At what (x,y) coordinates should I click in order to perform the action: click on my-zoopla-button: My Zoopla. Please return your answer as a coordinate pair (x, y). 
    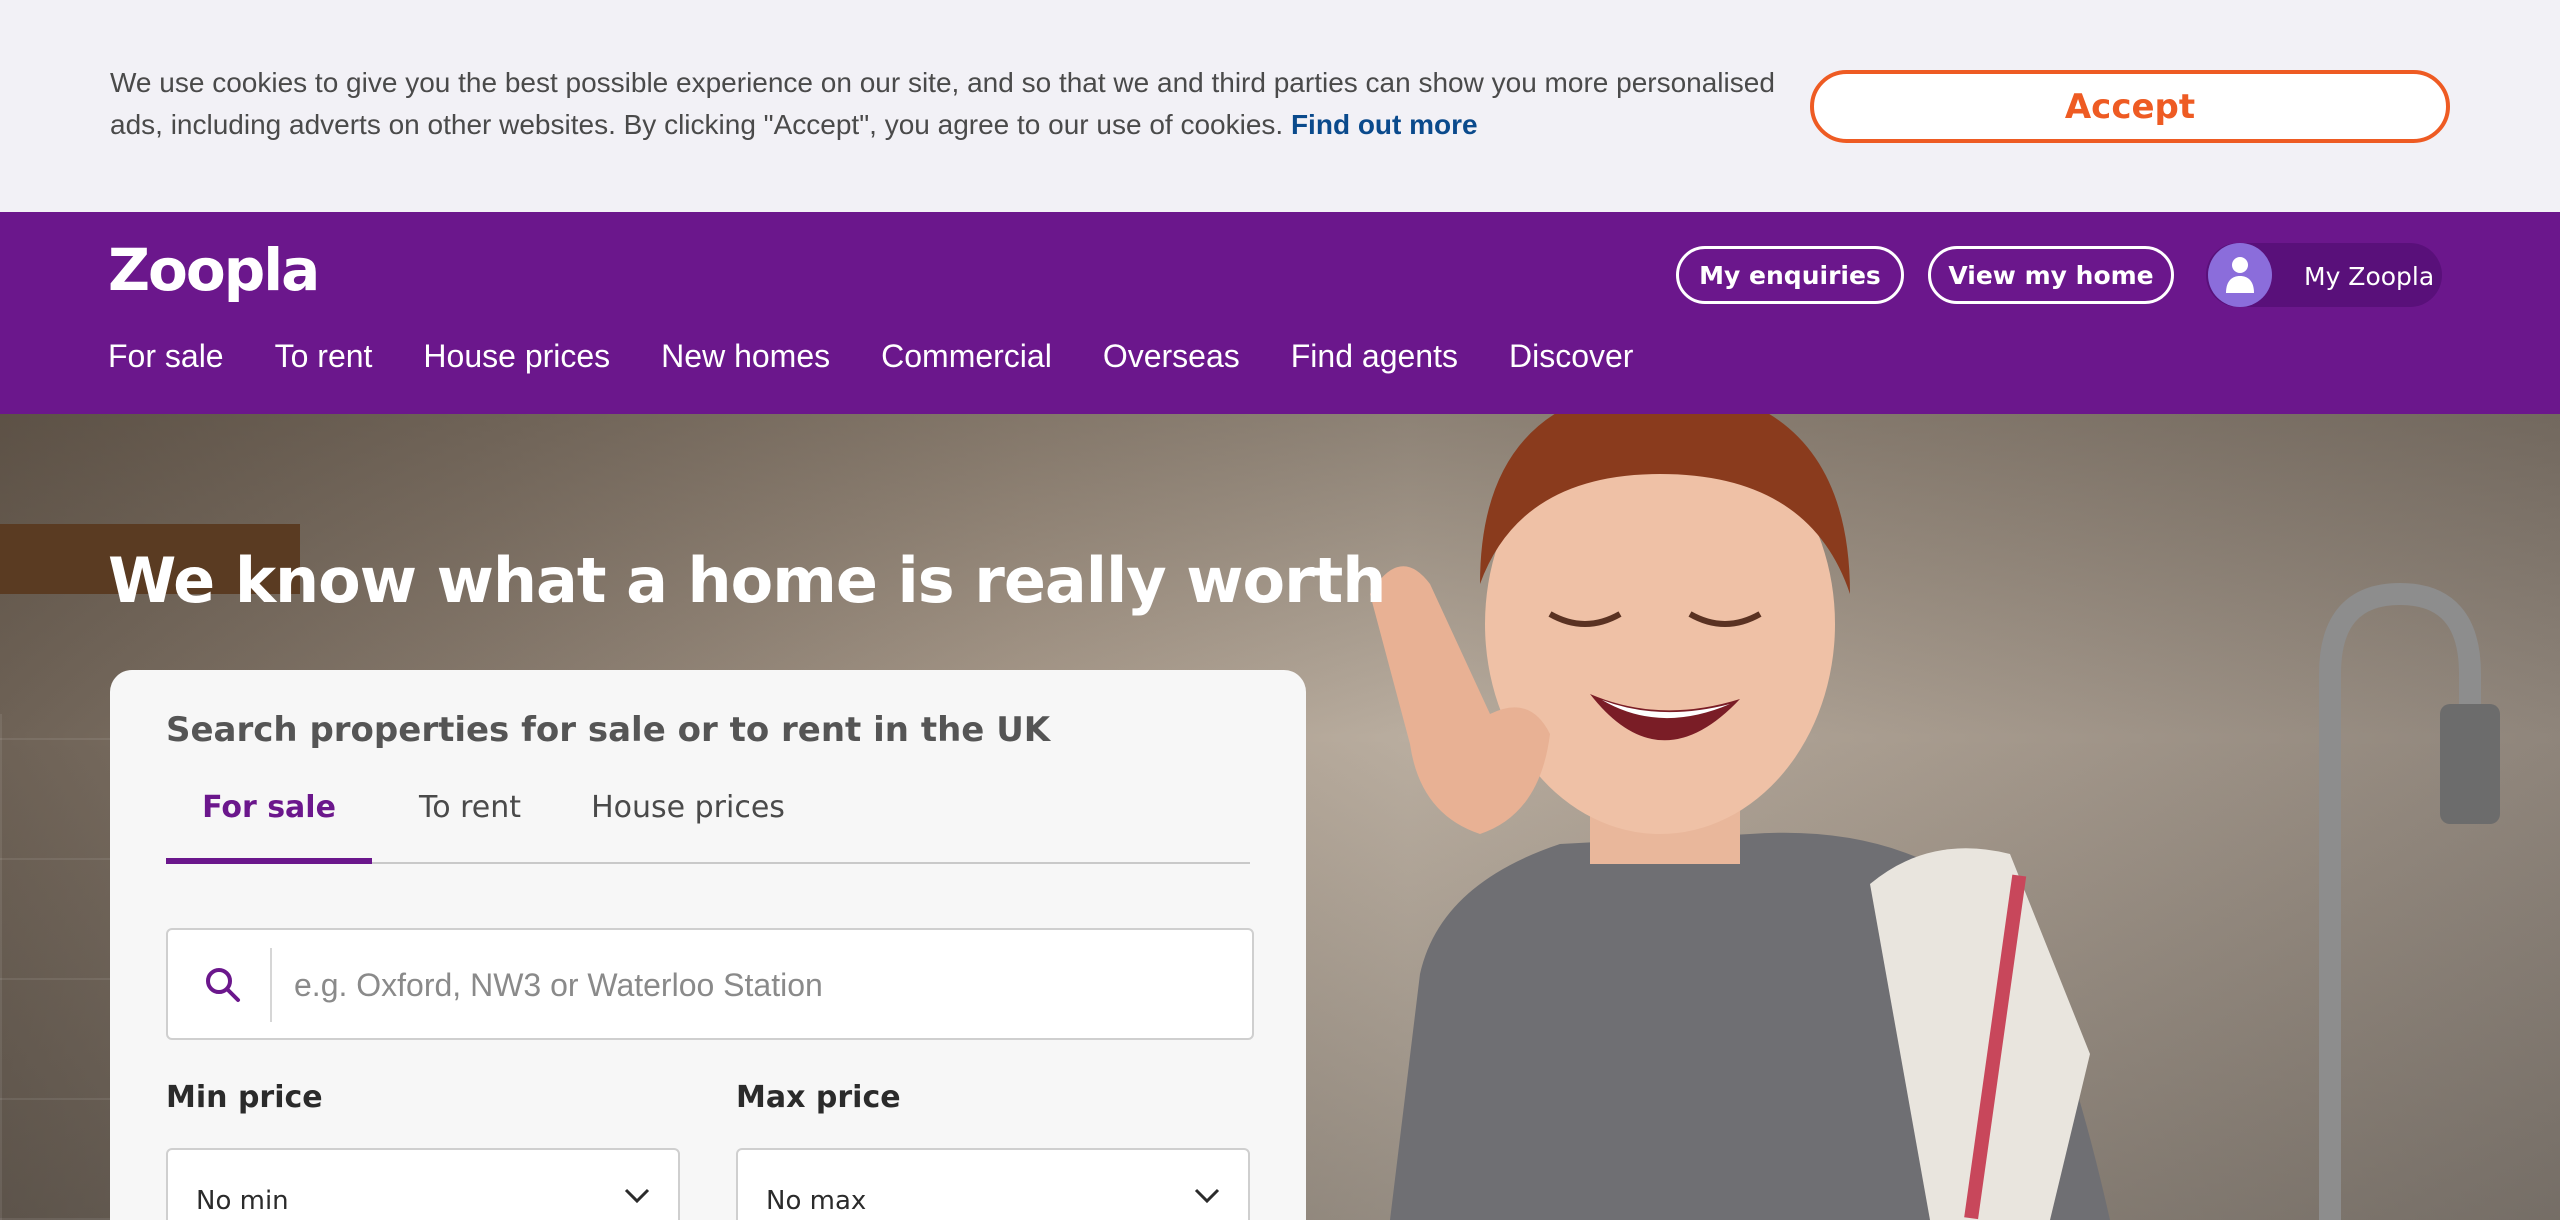
    Looking at the image, I should click on (2324, 275).